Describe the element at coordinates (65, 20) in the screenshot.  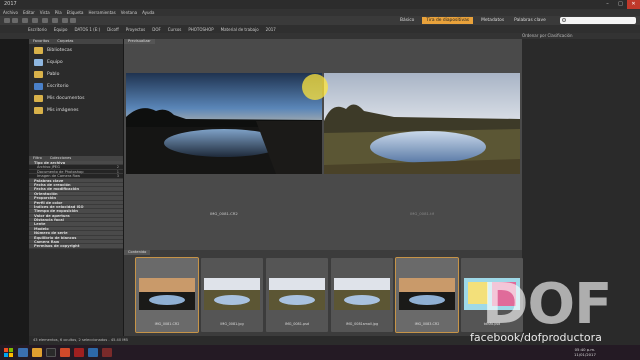
I see `rotate-left-icon` at that location.